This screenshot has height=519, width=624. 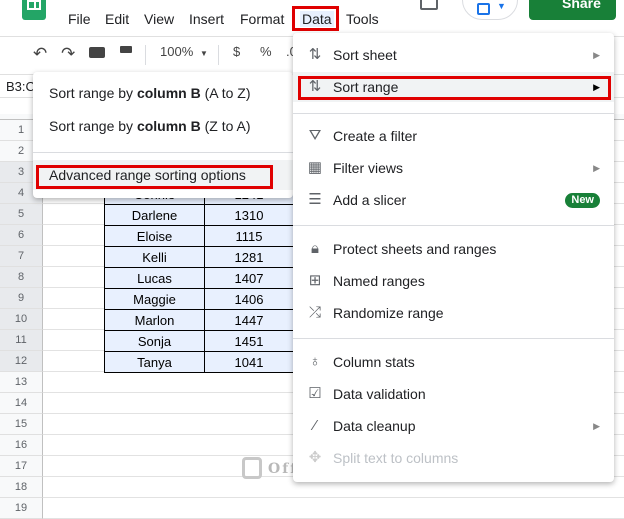 I want to click on menu-item-split-text-to-columns: ✥ Split text to columns, so click(x=453, y=458).